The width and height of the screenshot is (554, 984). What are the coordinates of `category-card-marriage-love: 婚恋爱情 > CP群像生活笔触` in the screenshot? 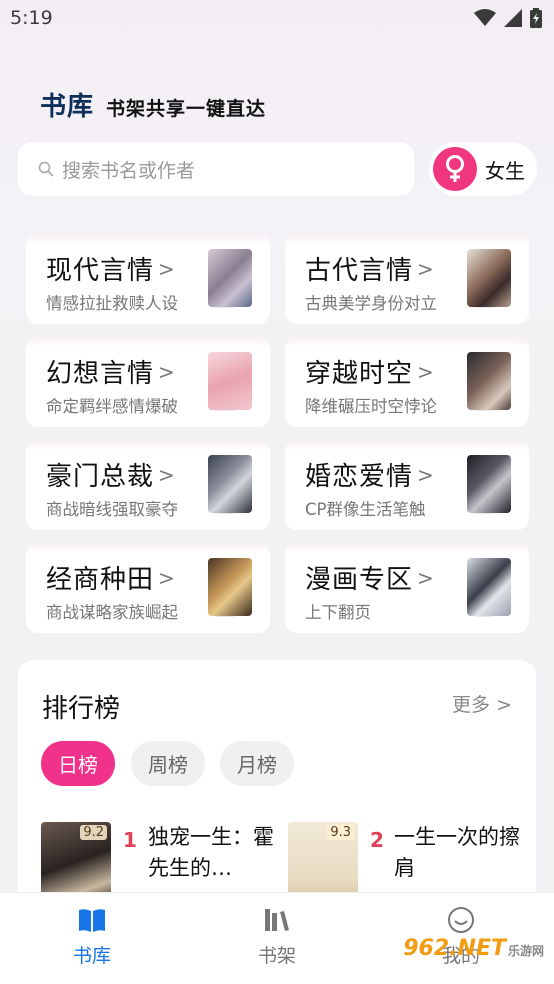 It's located at (407, 485).